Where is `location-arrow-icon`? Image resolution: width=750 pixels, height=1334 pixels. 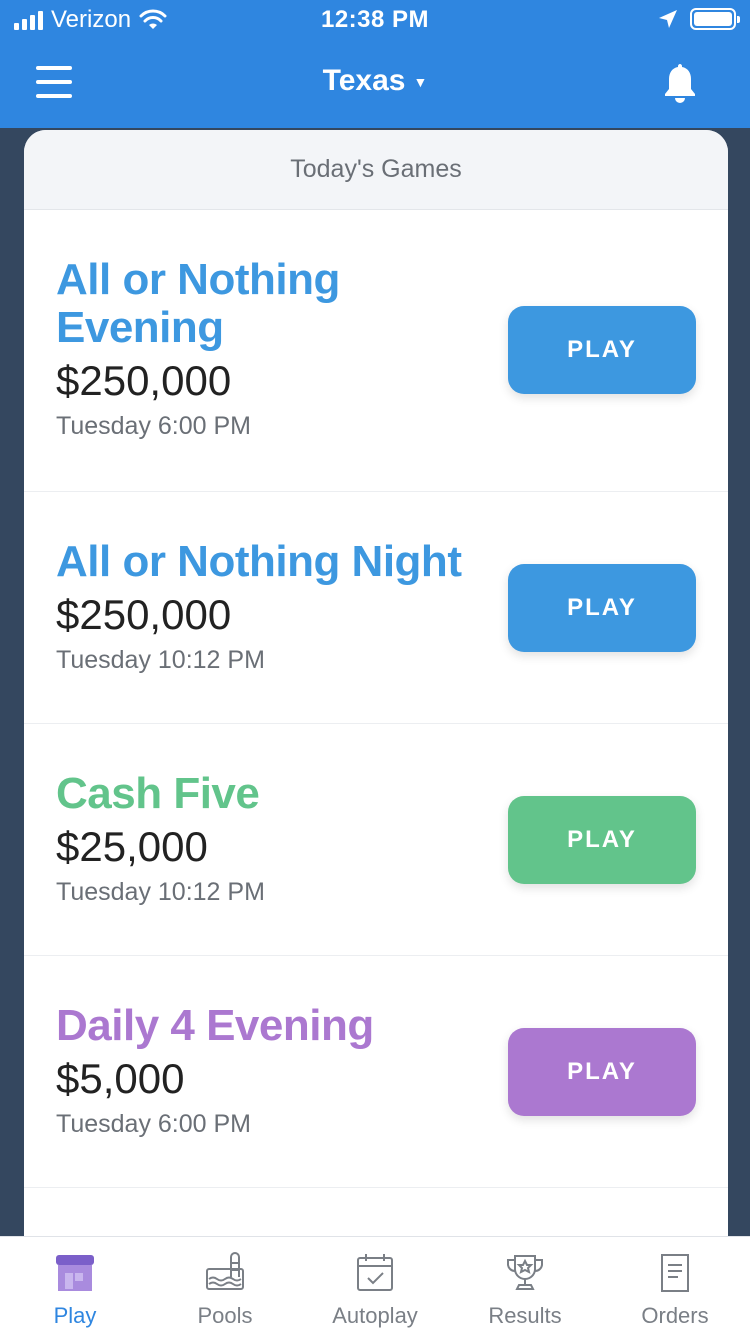 location-arrow-icon is located at coordinates (668, 19).